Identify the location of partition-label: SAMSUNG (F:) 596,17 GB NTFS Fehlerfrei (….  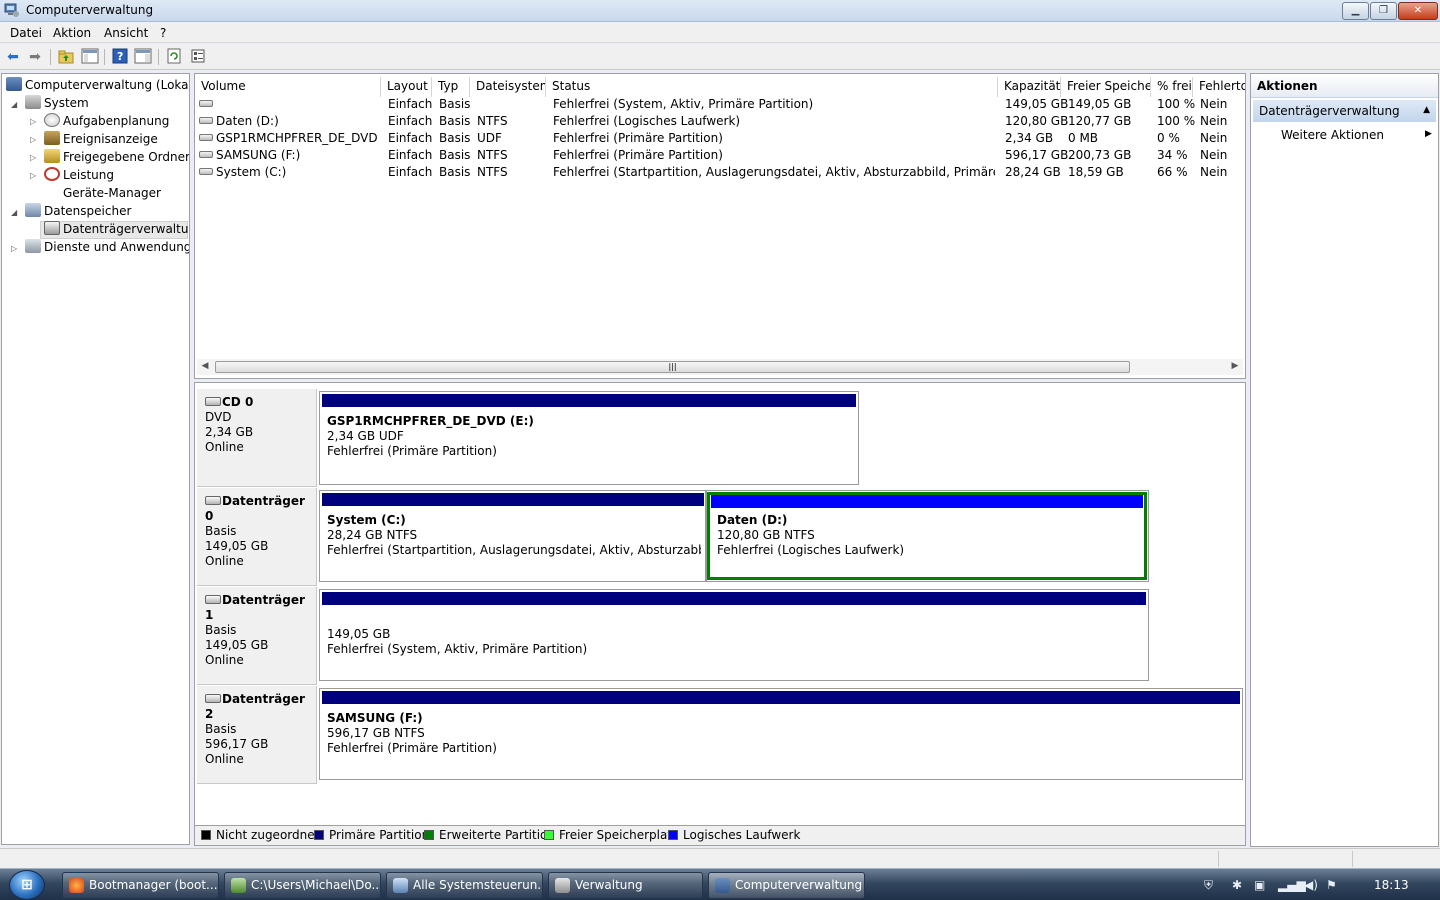
(412, 733).